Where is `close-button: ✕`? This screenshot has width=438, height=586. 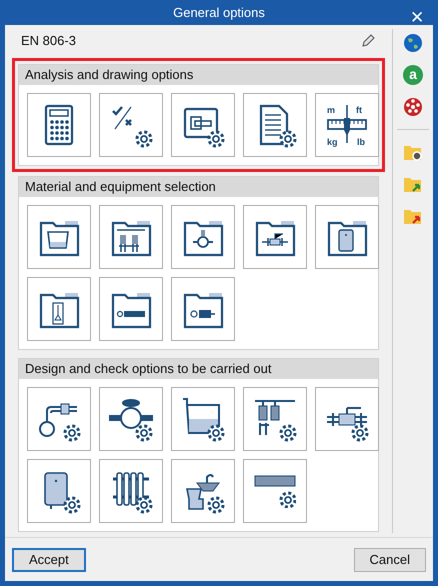 close-button: ✕ is located at coordinates (417, 18).